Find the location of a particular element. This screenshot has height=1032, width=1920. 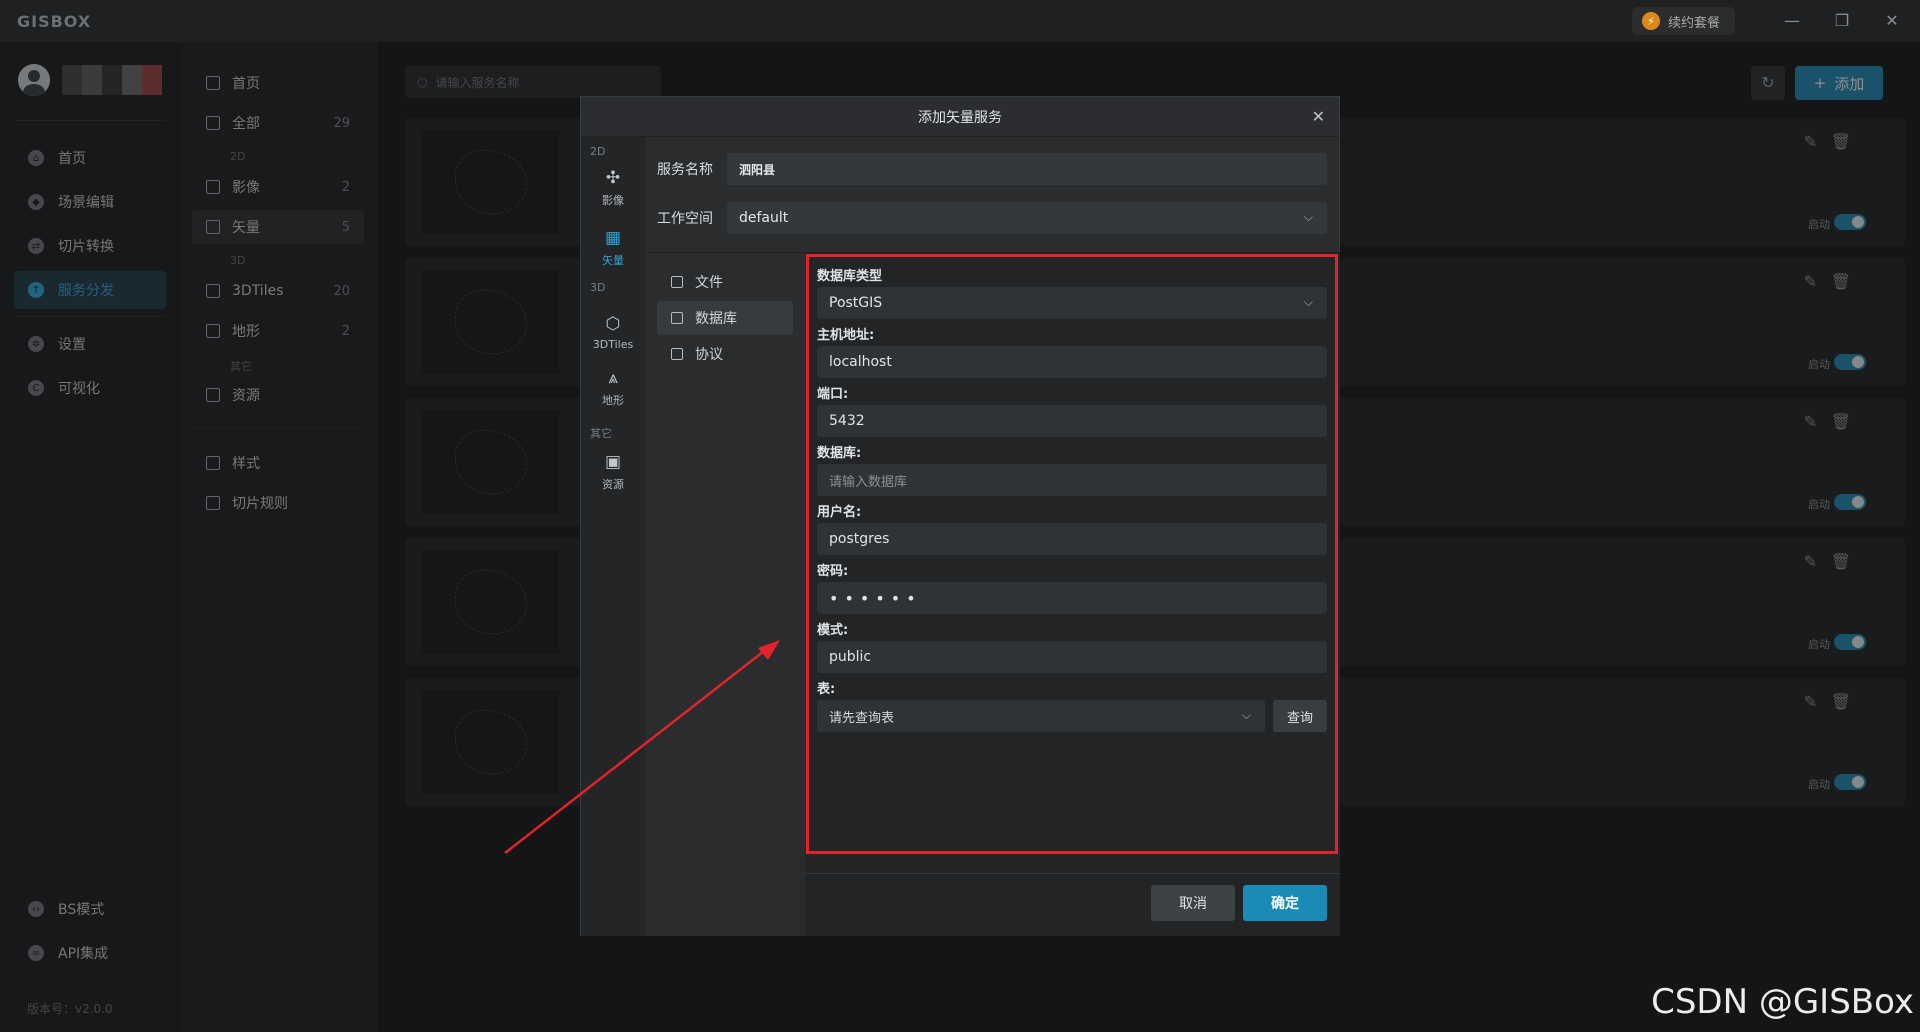

category-vector: 矢量 5 is located at coordinates (278, 227).